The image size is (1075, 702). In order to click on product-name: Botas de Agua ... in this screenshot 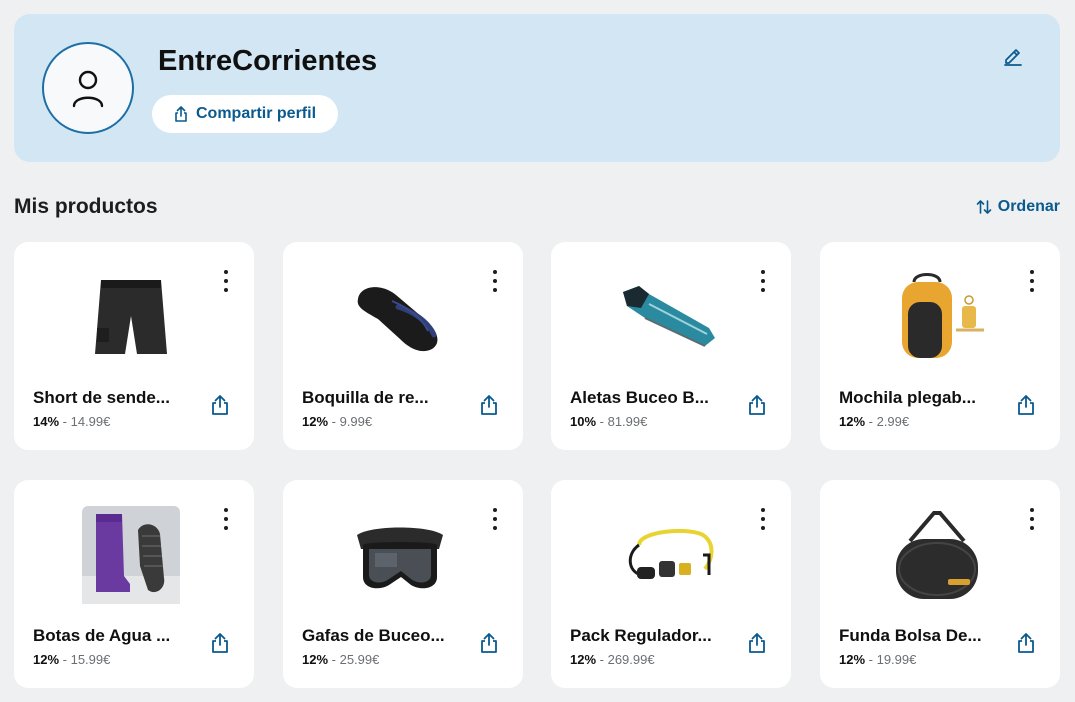, I will do `click(102, 635)`.